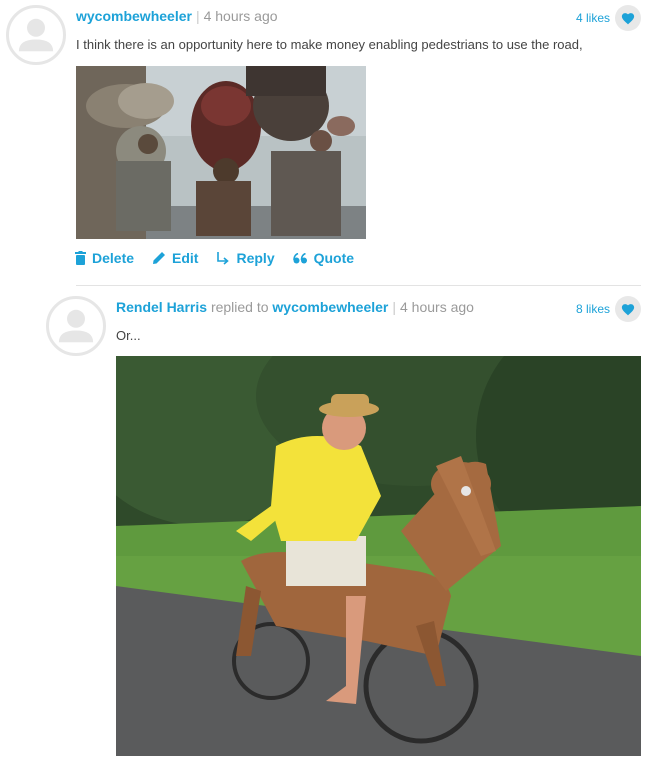  I want to click on delete-label: Delete, so click(113, 258).